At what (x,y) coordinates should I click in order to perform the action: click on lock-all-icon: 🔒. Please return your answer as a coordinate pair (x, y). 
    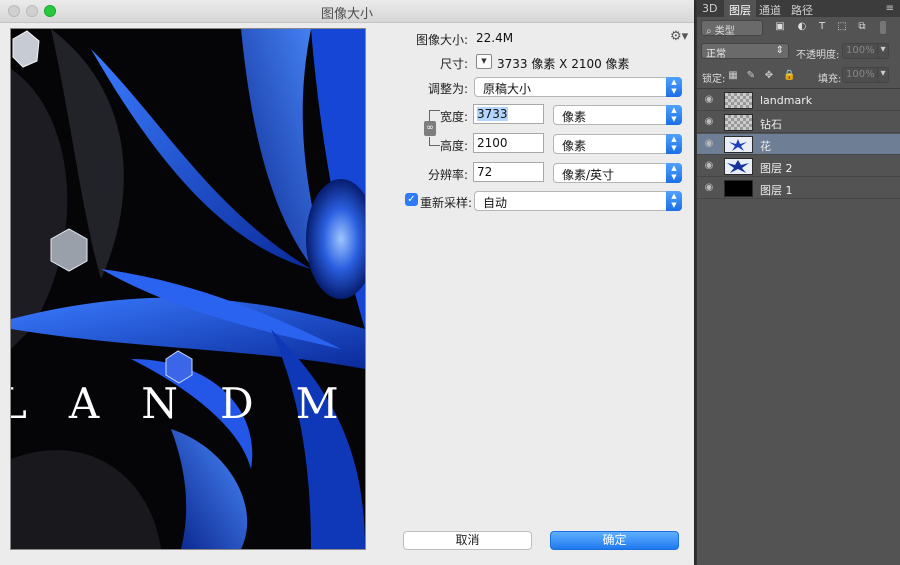
    Looking at the image, I should click on (789, 75).